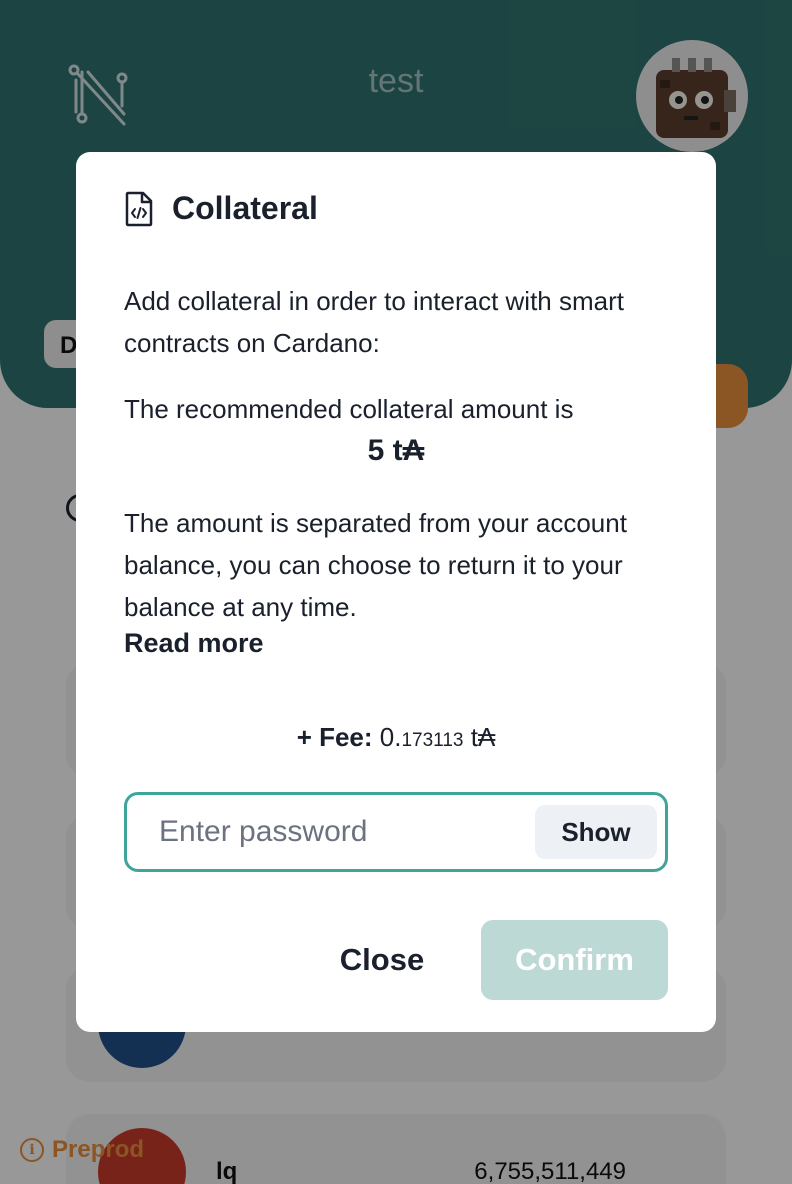  I want to click on fee-label: + Fee:, so click(334, 737).